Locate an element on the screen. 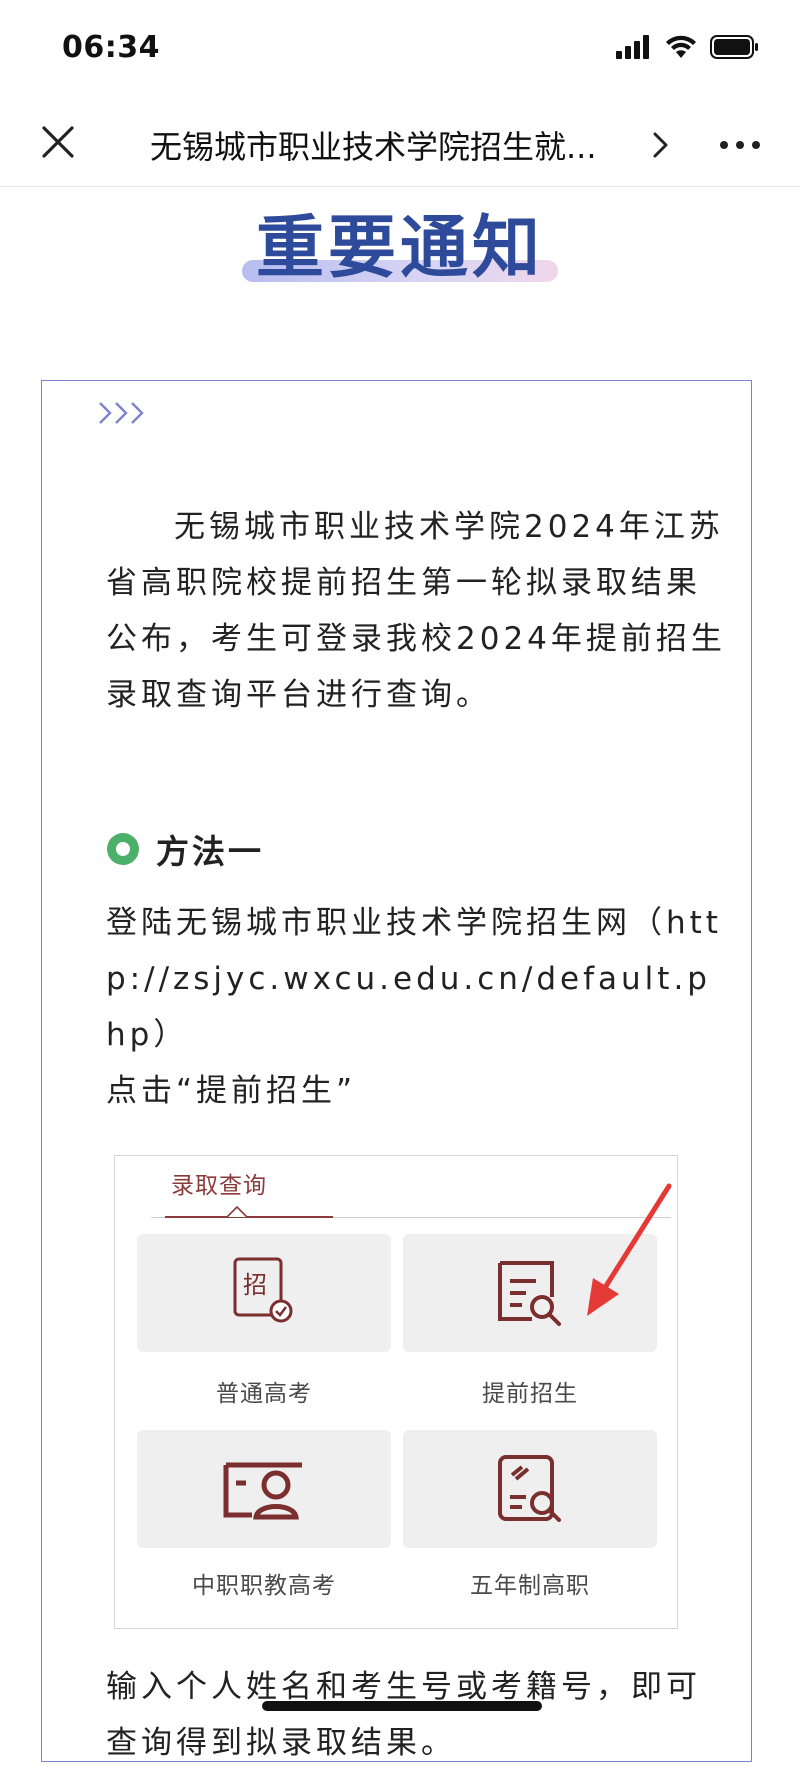 The height and width of the screenshot is (1771, 800). chevron-right-icon is located at coordinates (661, 145).